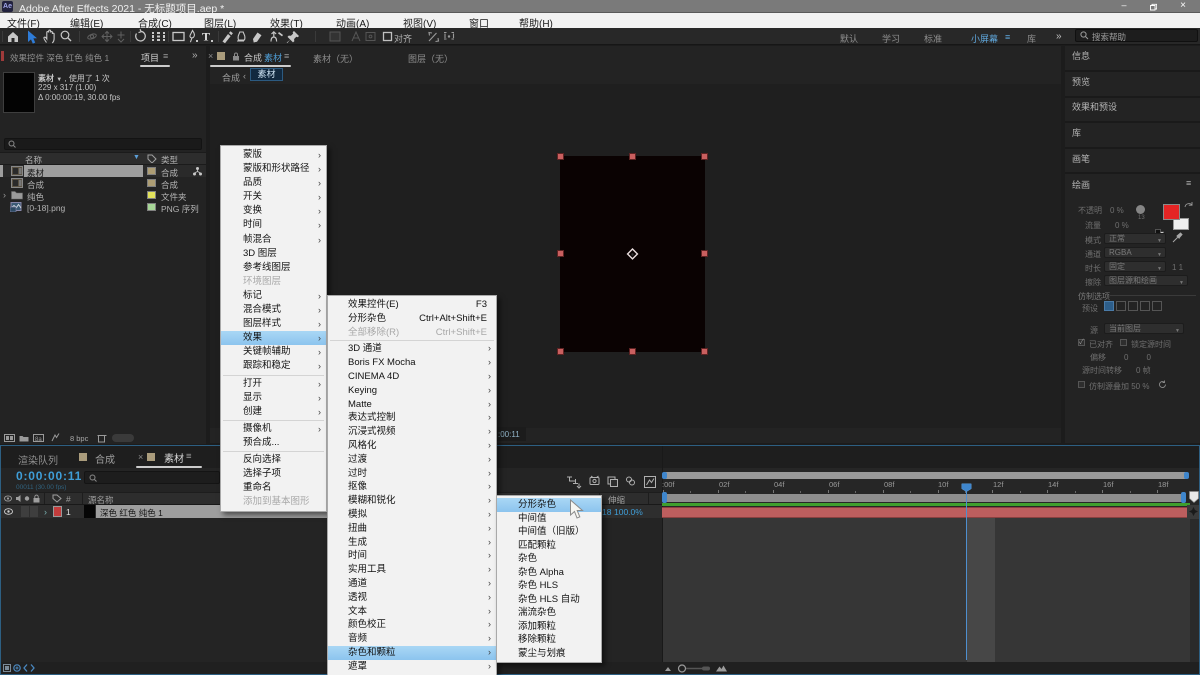  I want to click on svg-text: T, so click(206, 37).